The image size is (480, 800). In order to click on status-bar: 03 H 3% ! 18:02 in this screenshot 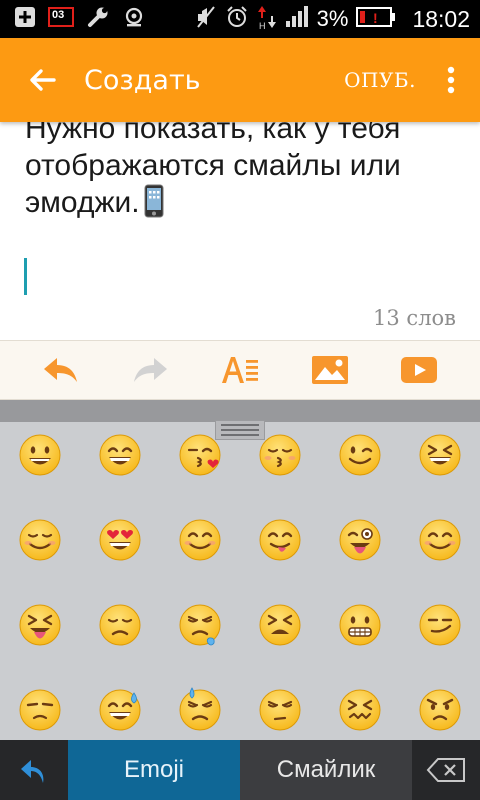, I will do `click(240, 19)`.